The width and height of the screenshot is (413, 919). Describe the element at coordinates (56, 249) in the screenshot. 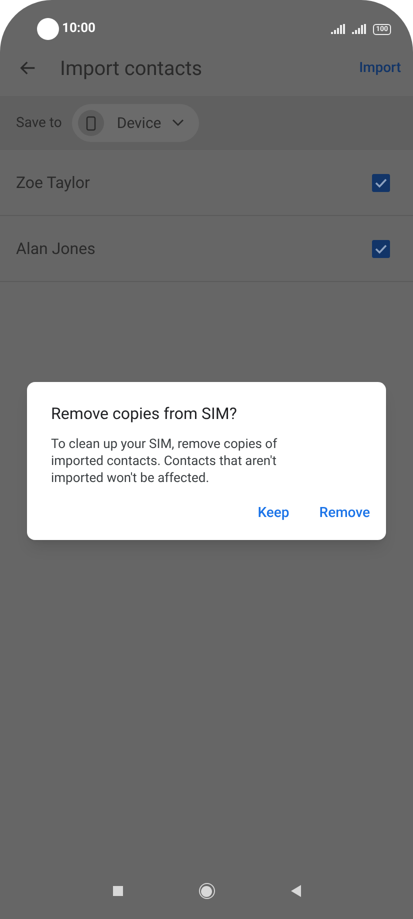

I see `contact-name: Alan Jones` at that location.